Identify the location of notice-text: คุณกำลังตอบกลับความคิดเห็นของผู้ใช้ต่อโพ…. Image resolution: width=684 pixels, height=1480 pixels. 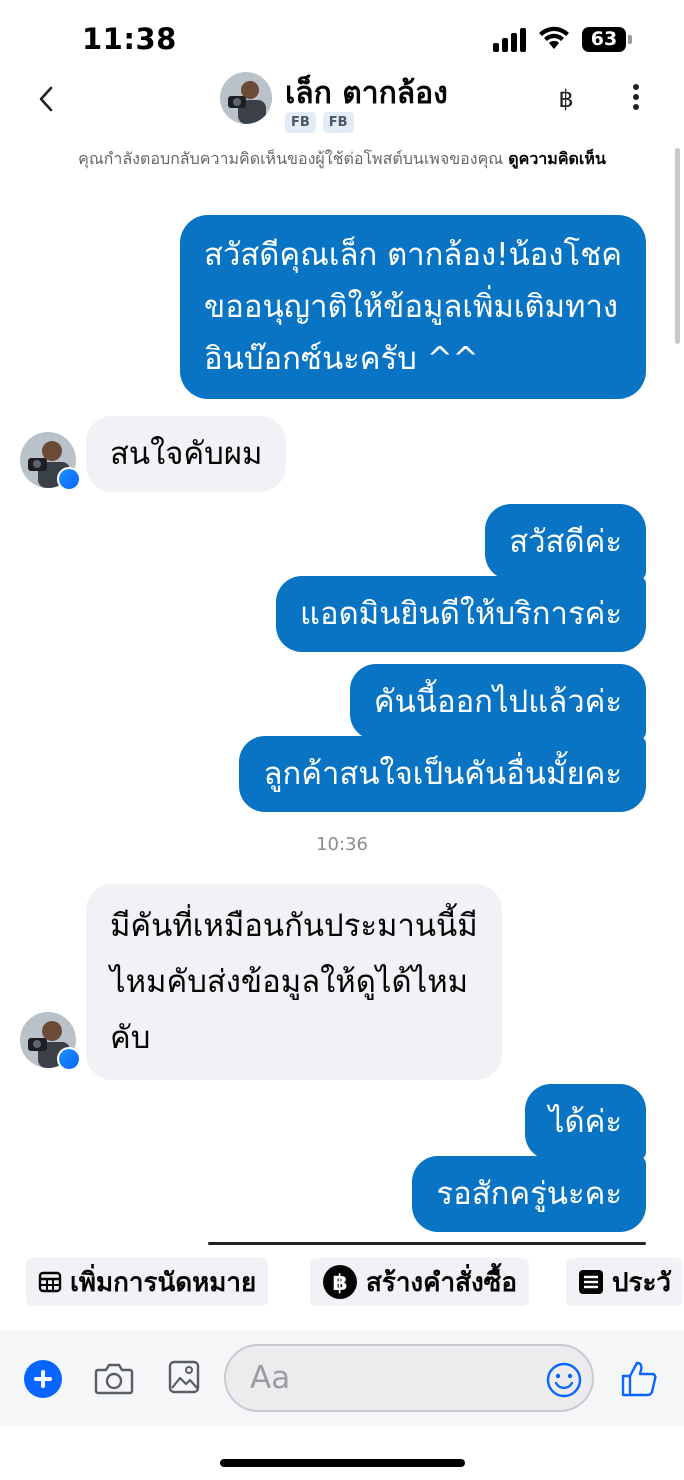
(291, 158).